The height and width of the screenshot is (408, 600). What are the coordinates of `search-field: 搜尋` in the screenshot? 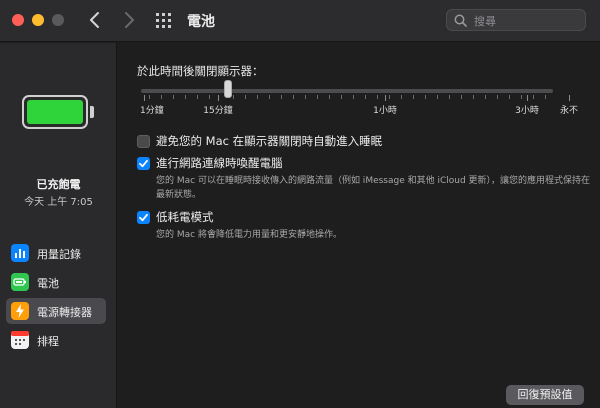 It's located at (516, 20).